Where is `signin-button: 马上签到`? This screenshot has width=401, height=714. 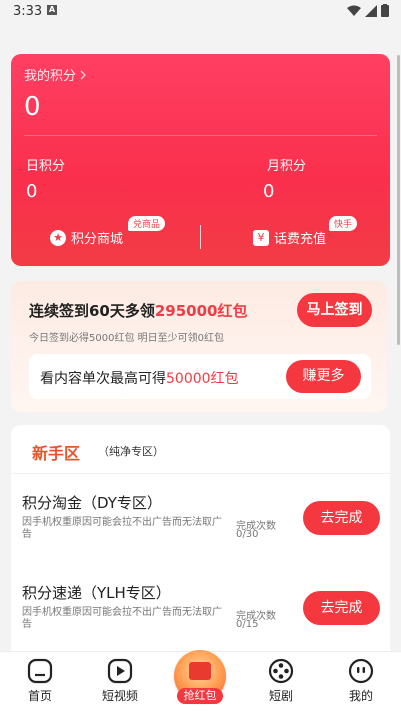 signin-button: 马上签到 is located at coordinates (334, 310).